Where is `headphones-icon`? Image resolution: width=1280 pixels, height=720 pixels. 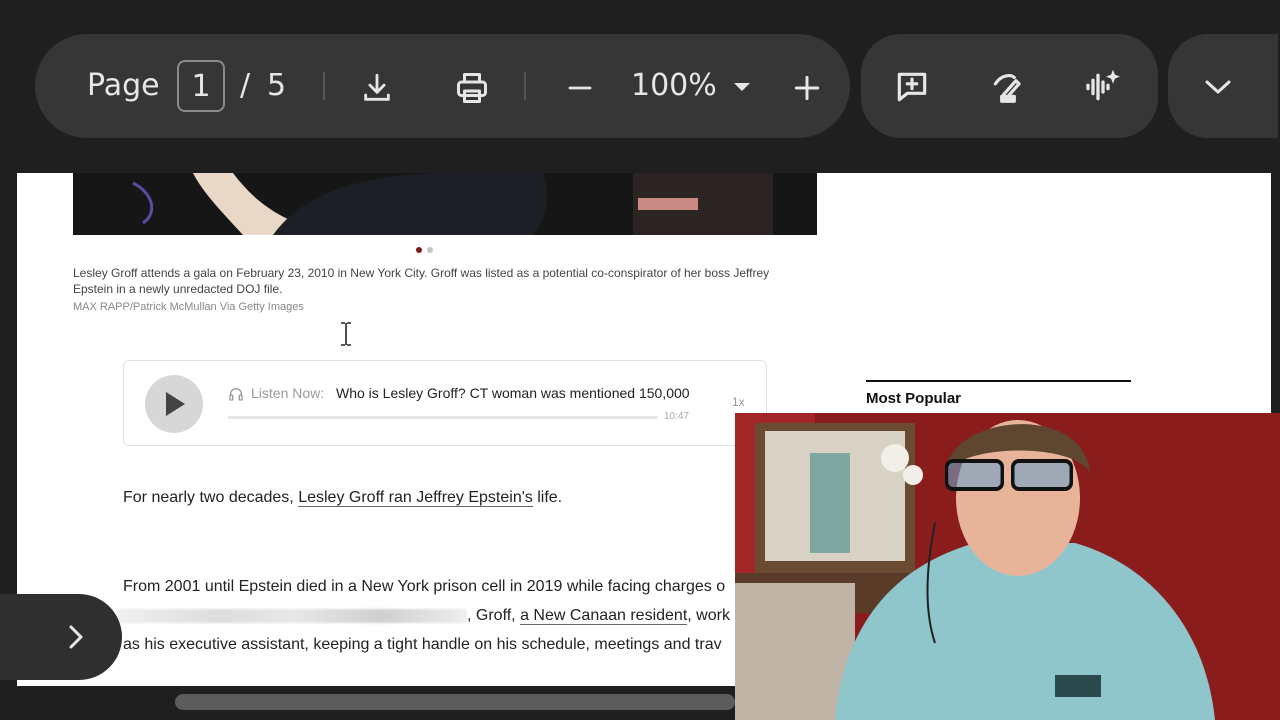
headphones-icon is located at coordinates (236, 396).